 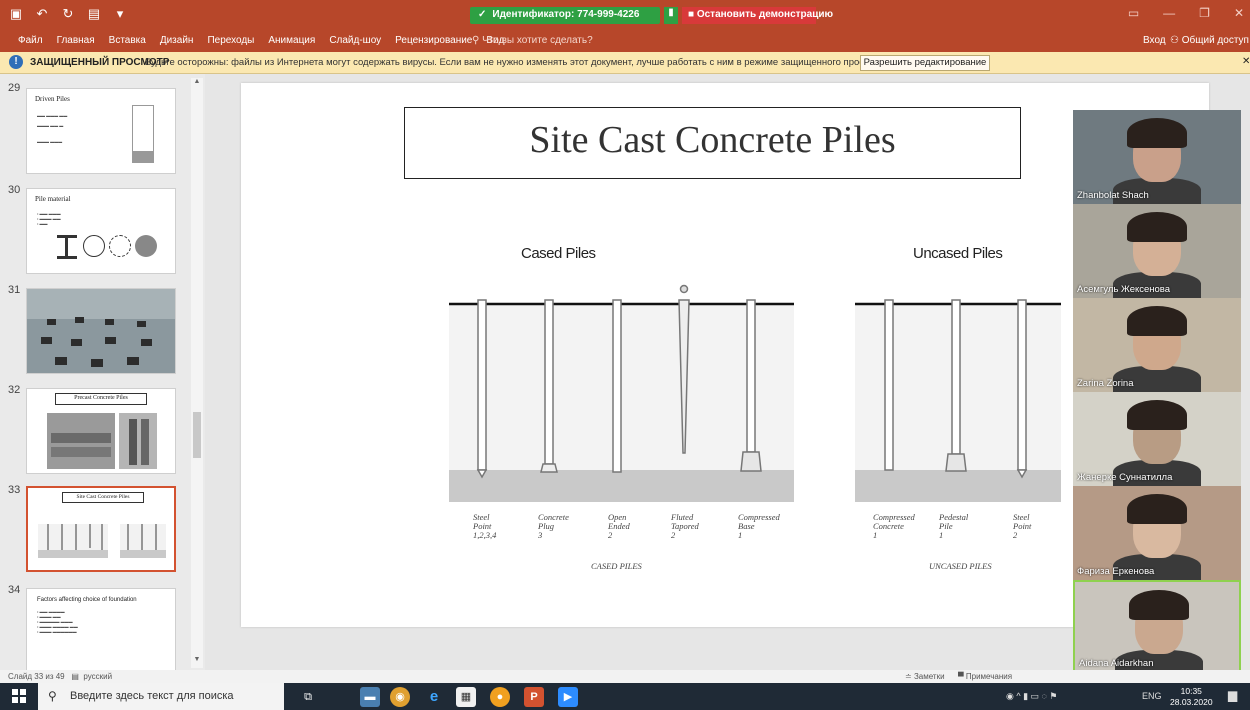 I want to click on search-placeholder: Введите здесь текст для поиска, so click(x=152, y=696).